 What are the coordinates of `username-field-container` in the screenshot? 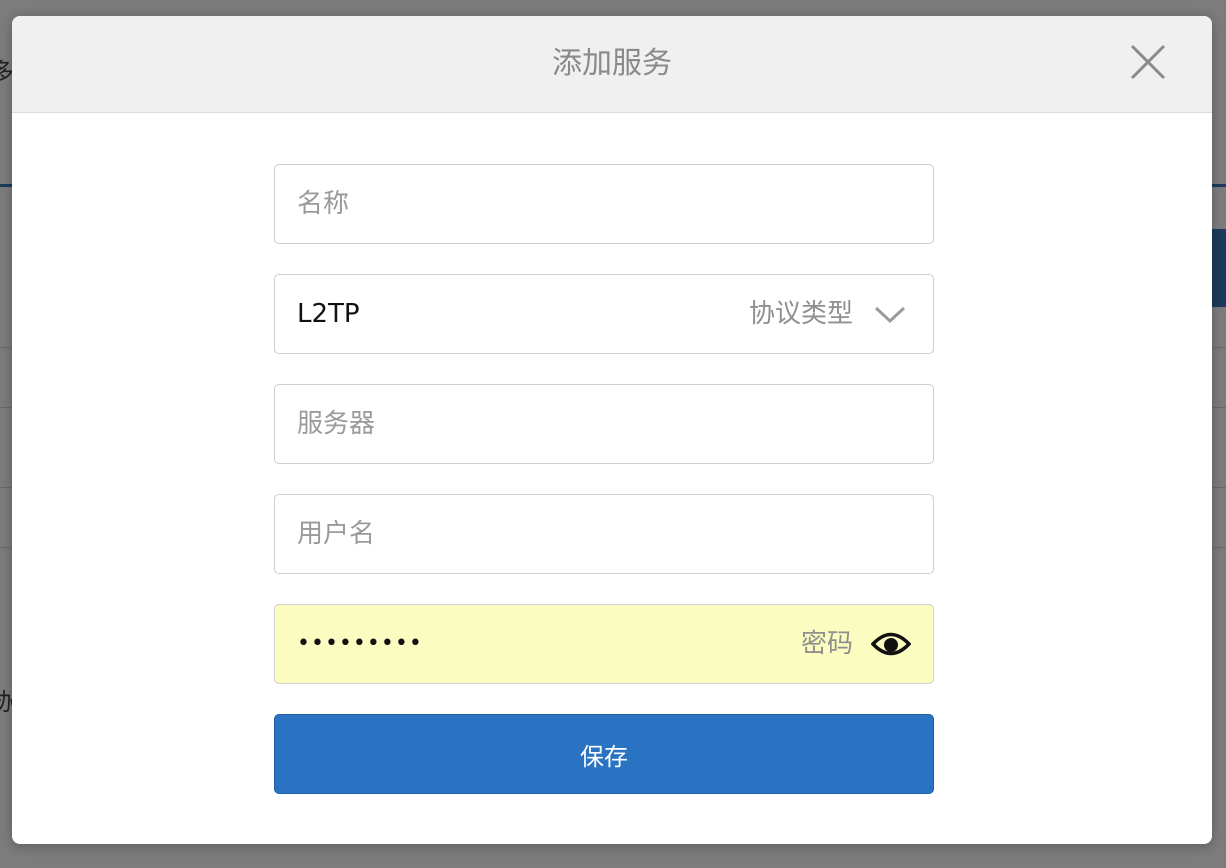 It's located at (604, 534).